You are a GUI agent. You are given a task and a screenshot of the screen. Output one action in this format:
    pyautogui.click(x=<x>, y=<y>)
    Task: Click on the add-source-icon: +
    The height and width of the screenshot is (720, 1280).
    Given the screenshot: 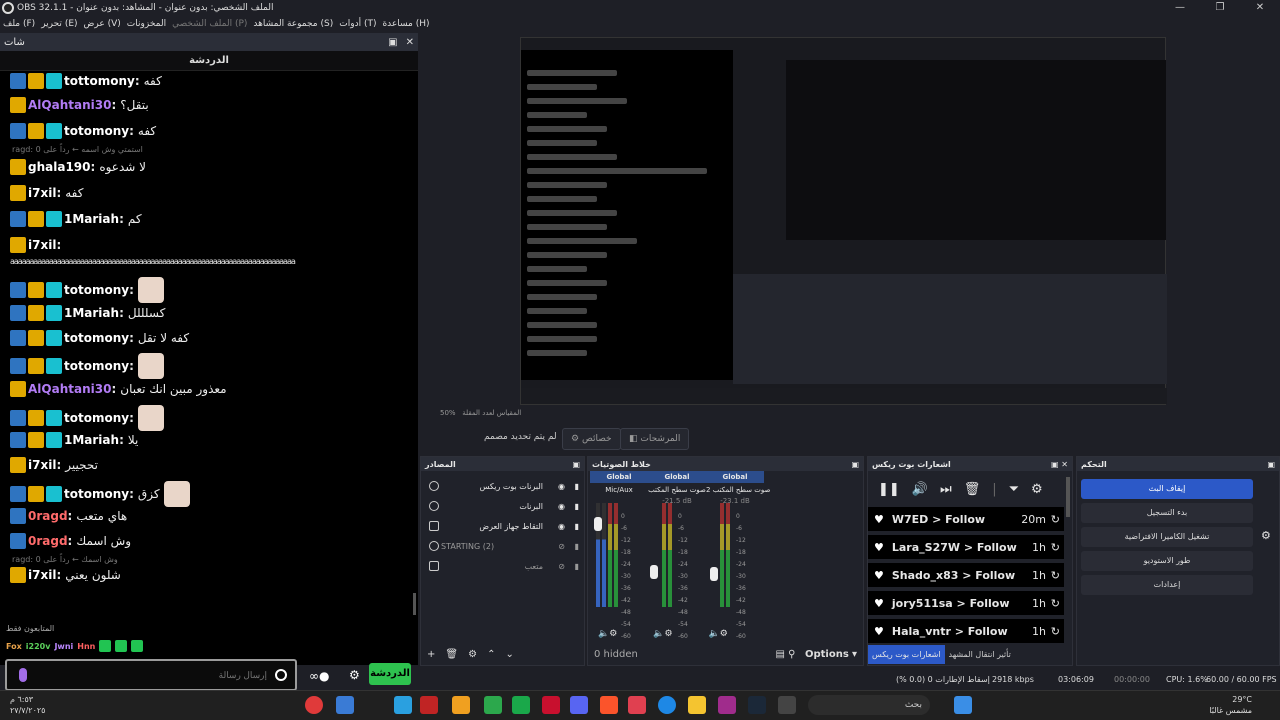 What is the action you would take?
    pyautogui.click(x=431, y=654)
    